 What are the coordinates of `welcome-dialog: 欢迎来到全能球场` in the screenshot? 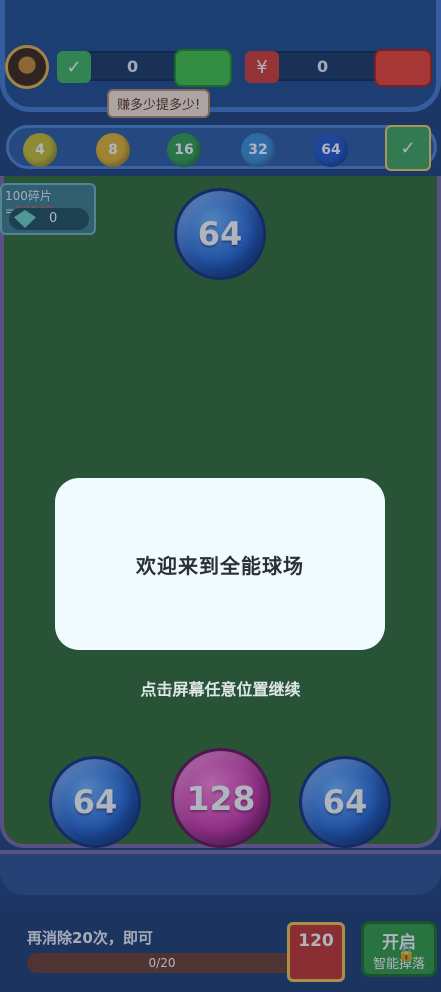 It's located at (220, 564).